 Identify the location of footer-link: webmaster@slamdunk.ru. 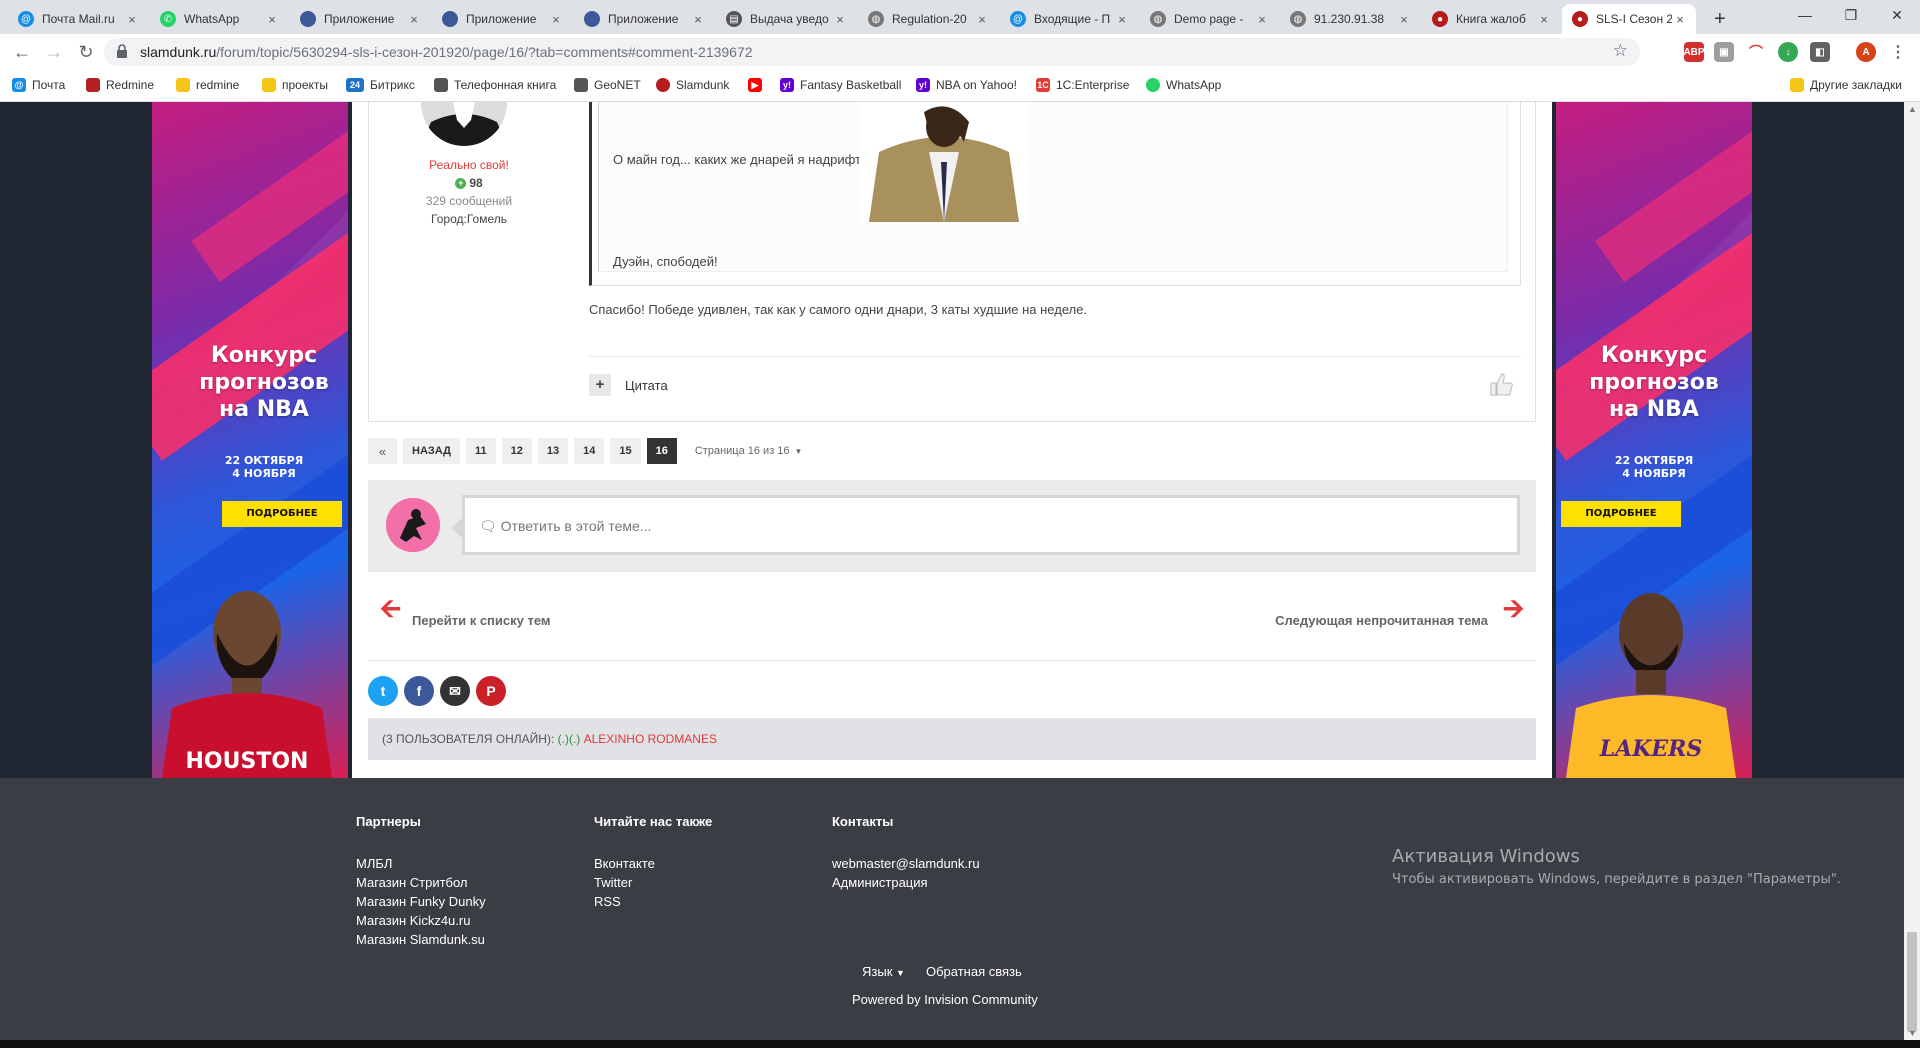
(906, 863).